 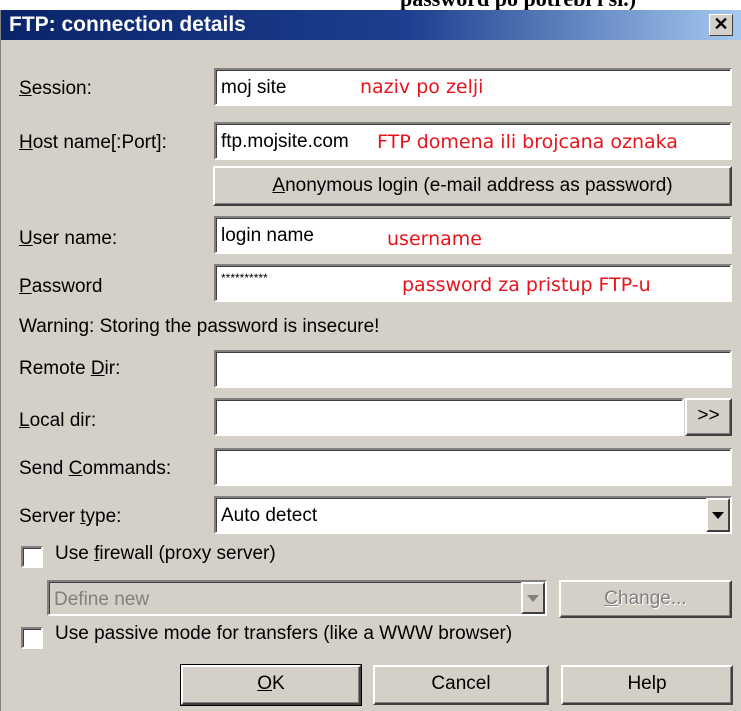 I want to click on title-bar: FTP: connection details ✕, so click(x=371, y=25).